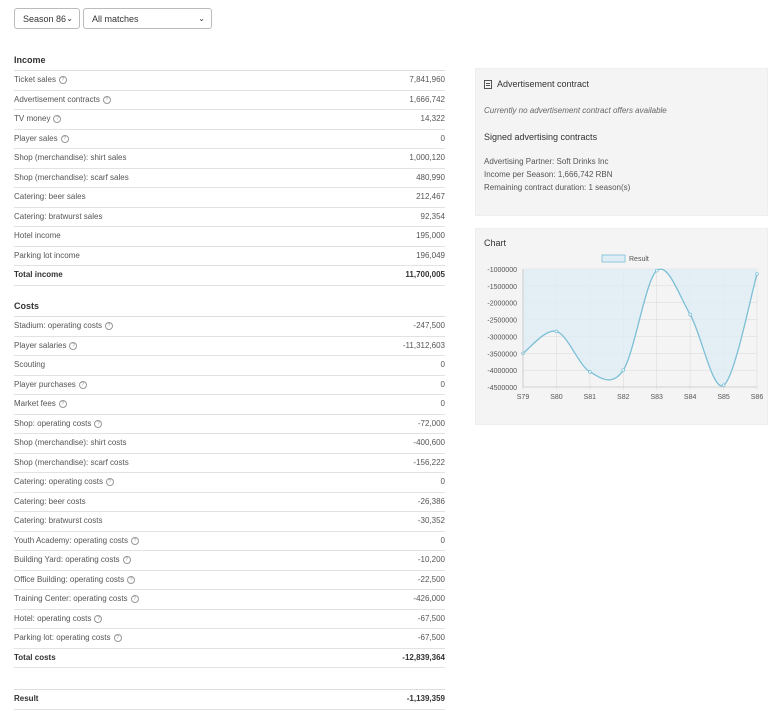 The height and width of the screenshot is (714, 768). Describe the element at coordinates (229, 424) in the screenshot. I see `table-row: Shop: operating costs? -72,000` at that location.